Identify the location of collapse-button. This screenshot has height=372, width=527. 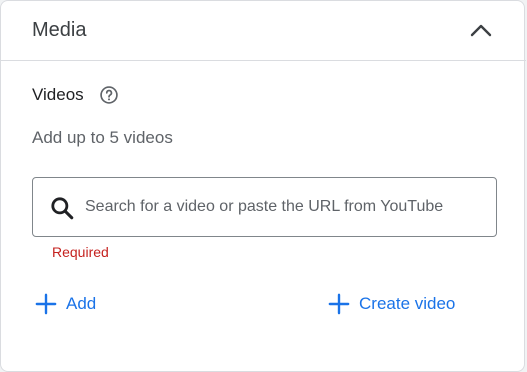
(481, 31).